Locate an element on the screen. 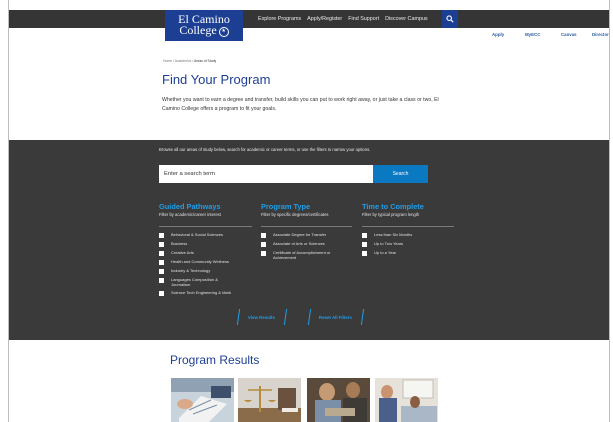 The image size is (613, 422). results-heading: Program Results is located at coordinates (215, 360).